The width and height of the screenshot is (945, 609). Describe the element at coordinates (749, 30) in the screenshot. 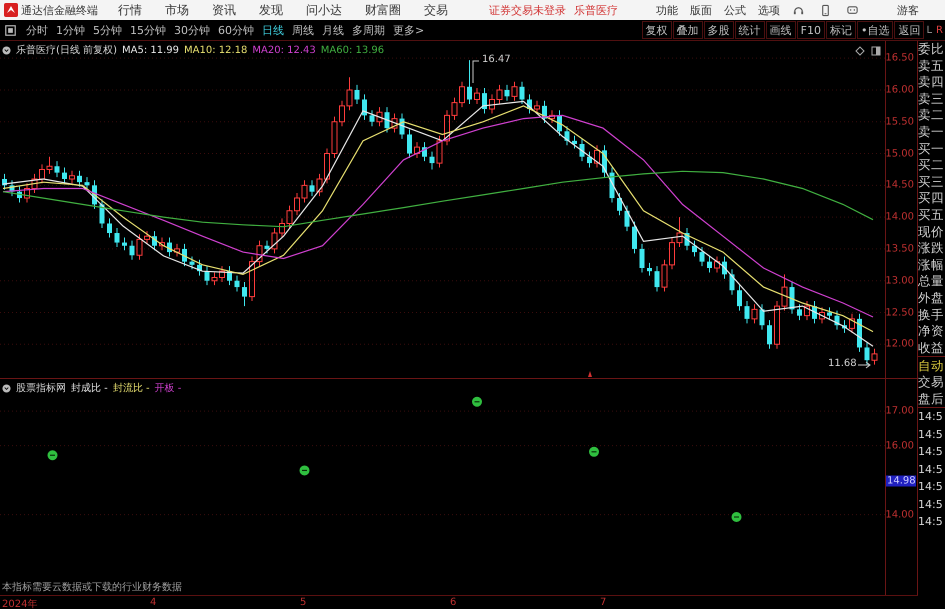

I see `toolbar-button: 统计` at that location.